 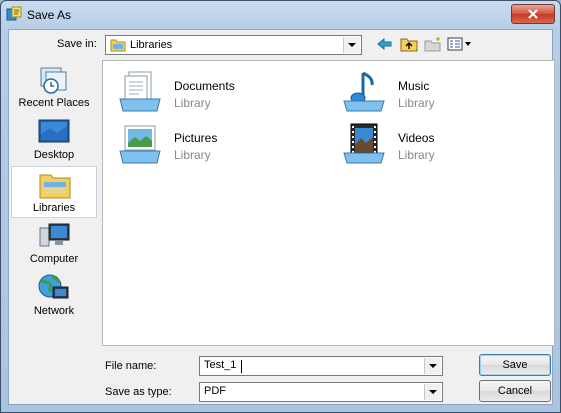 I want to click on file-name-dropdown-button, so click(x=432, y=366).